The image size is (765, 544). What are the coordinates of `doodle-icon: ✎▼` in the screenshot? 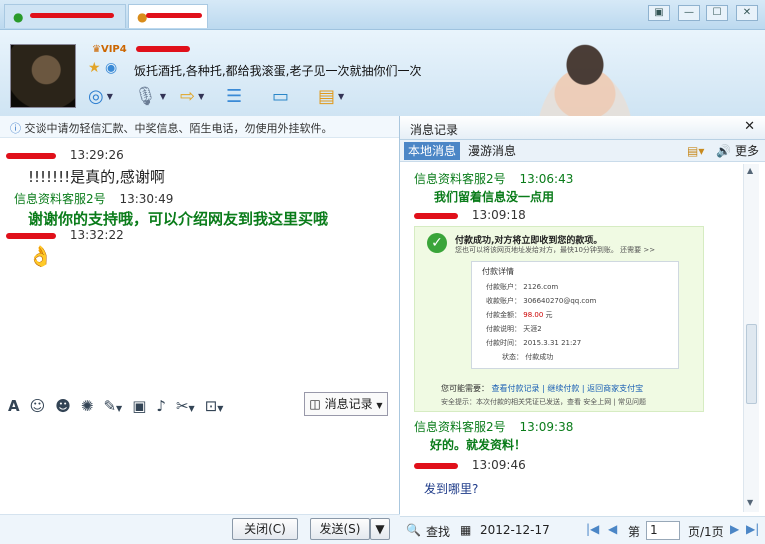 It's located at (112, 406).